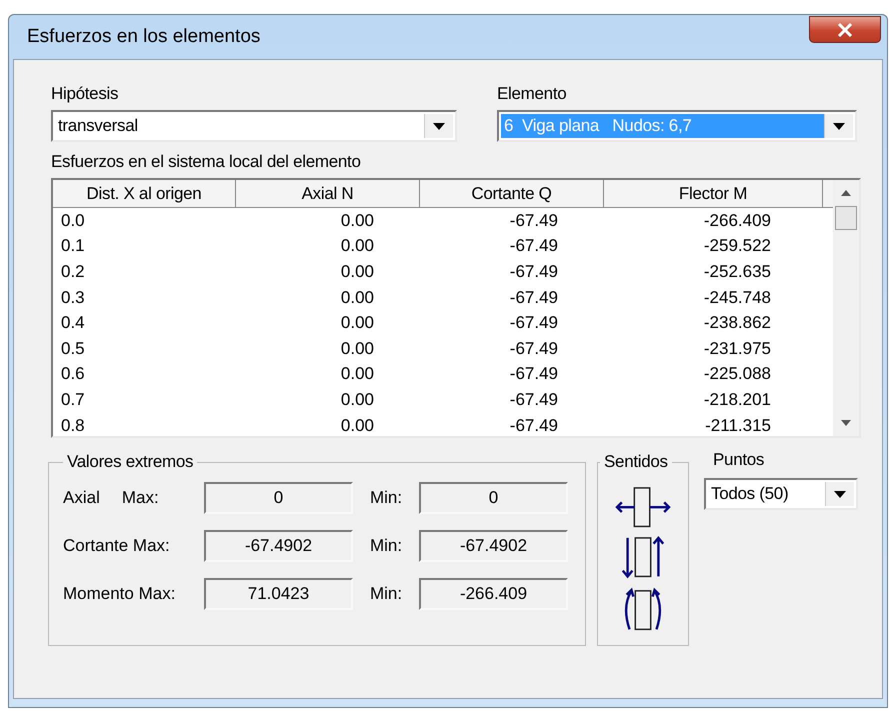  I want to click on table-cell-text: -211.315, so click(738, 426).